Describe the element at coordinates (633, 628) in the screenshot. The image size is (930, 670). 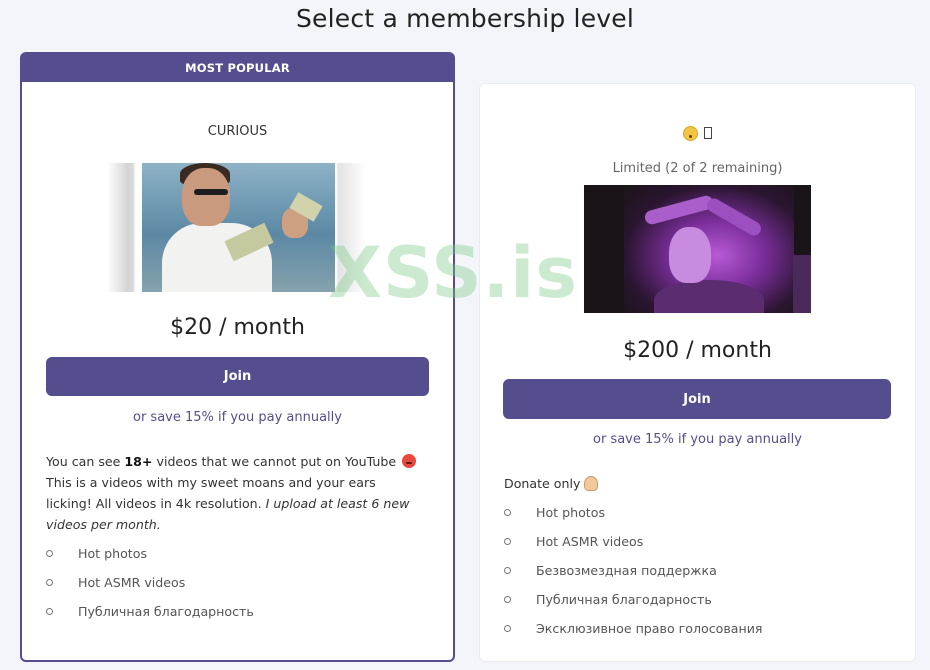
I see `list-item: Эксклюзивное право голосования` at that location.